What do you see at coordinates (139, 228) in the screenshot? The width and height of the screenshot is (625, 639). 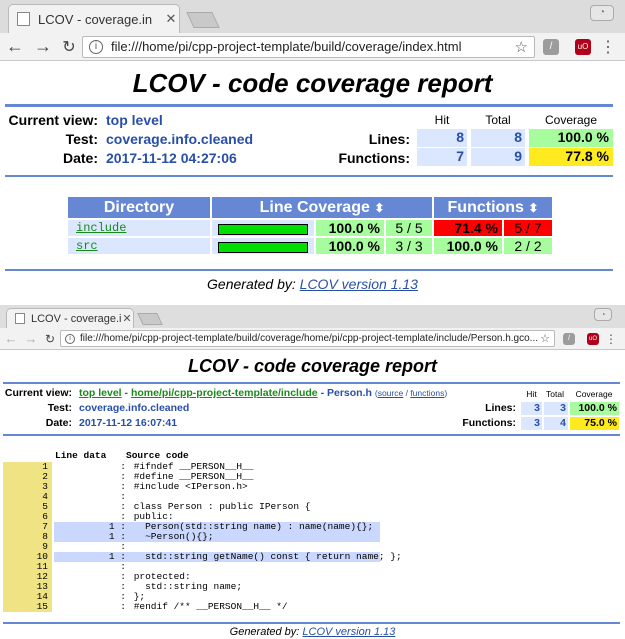 I see `directory-link: include` at bounding box center [139, 228].